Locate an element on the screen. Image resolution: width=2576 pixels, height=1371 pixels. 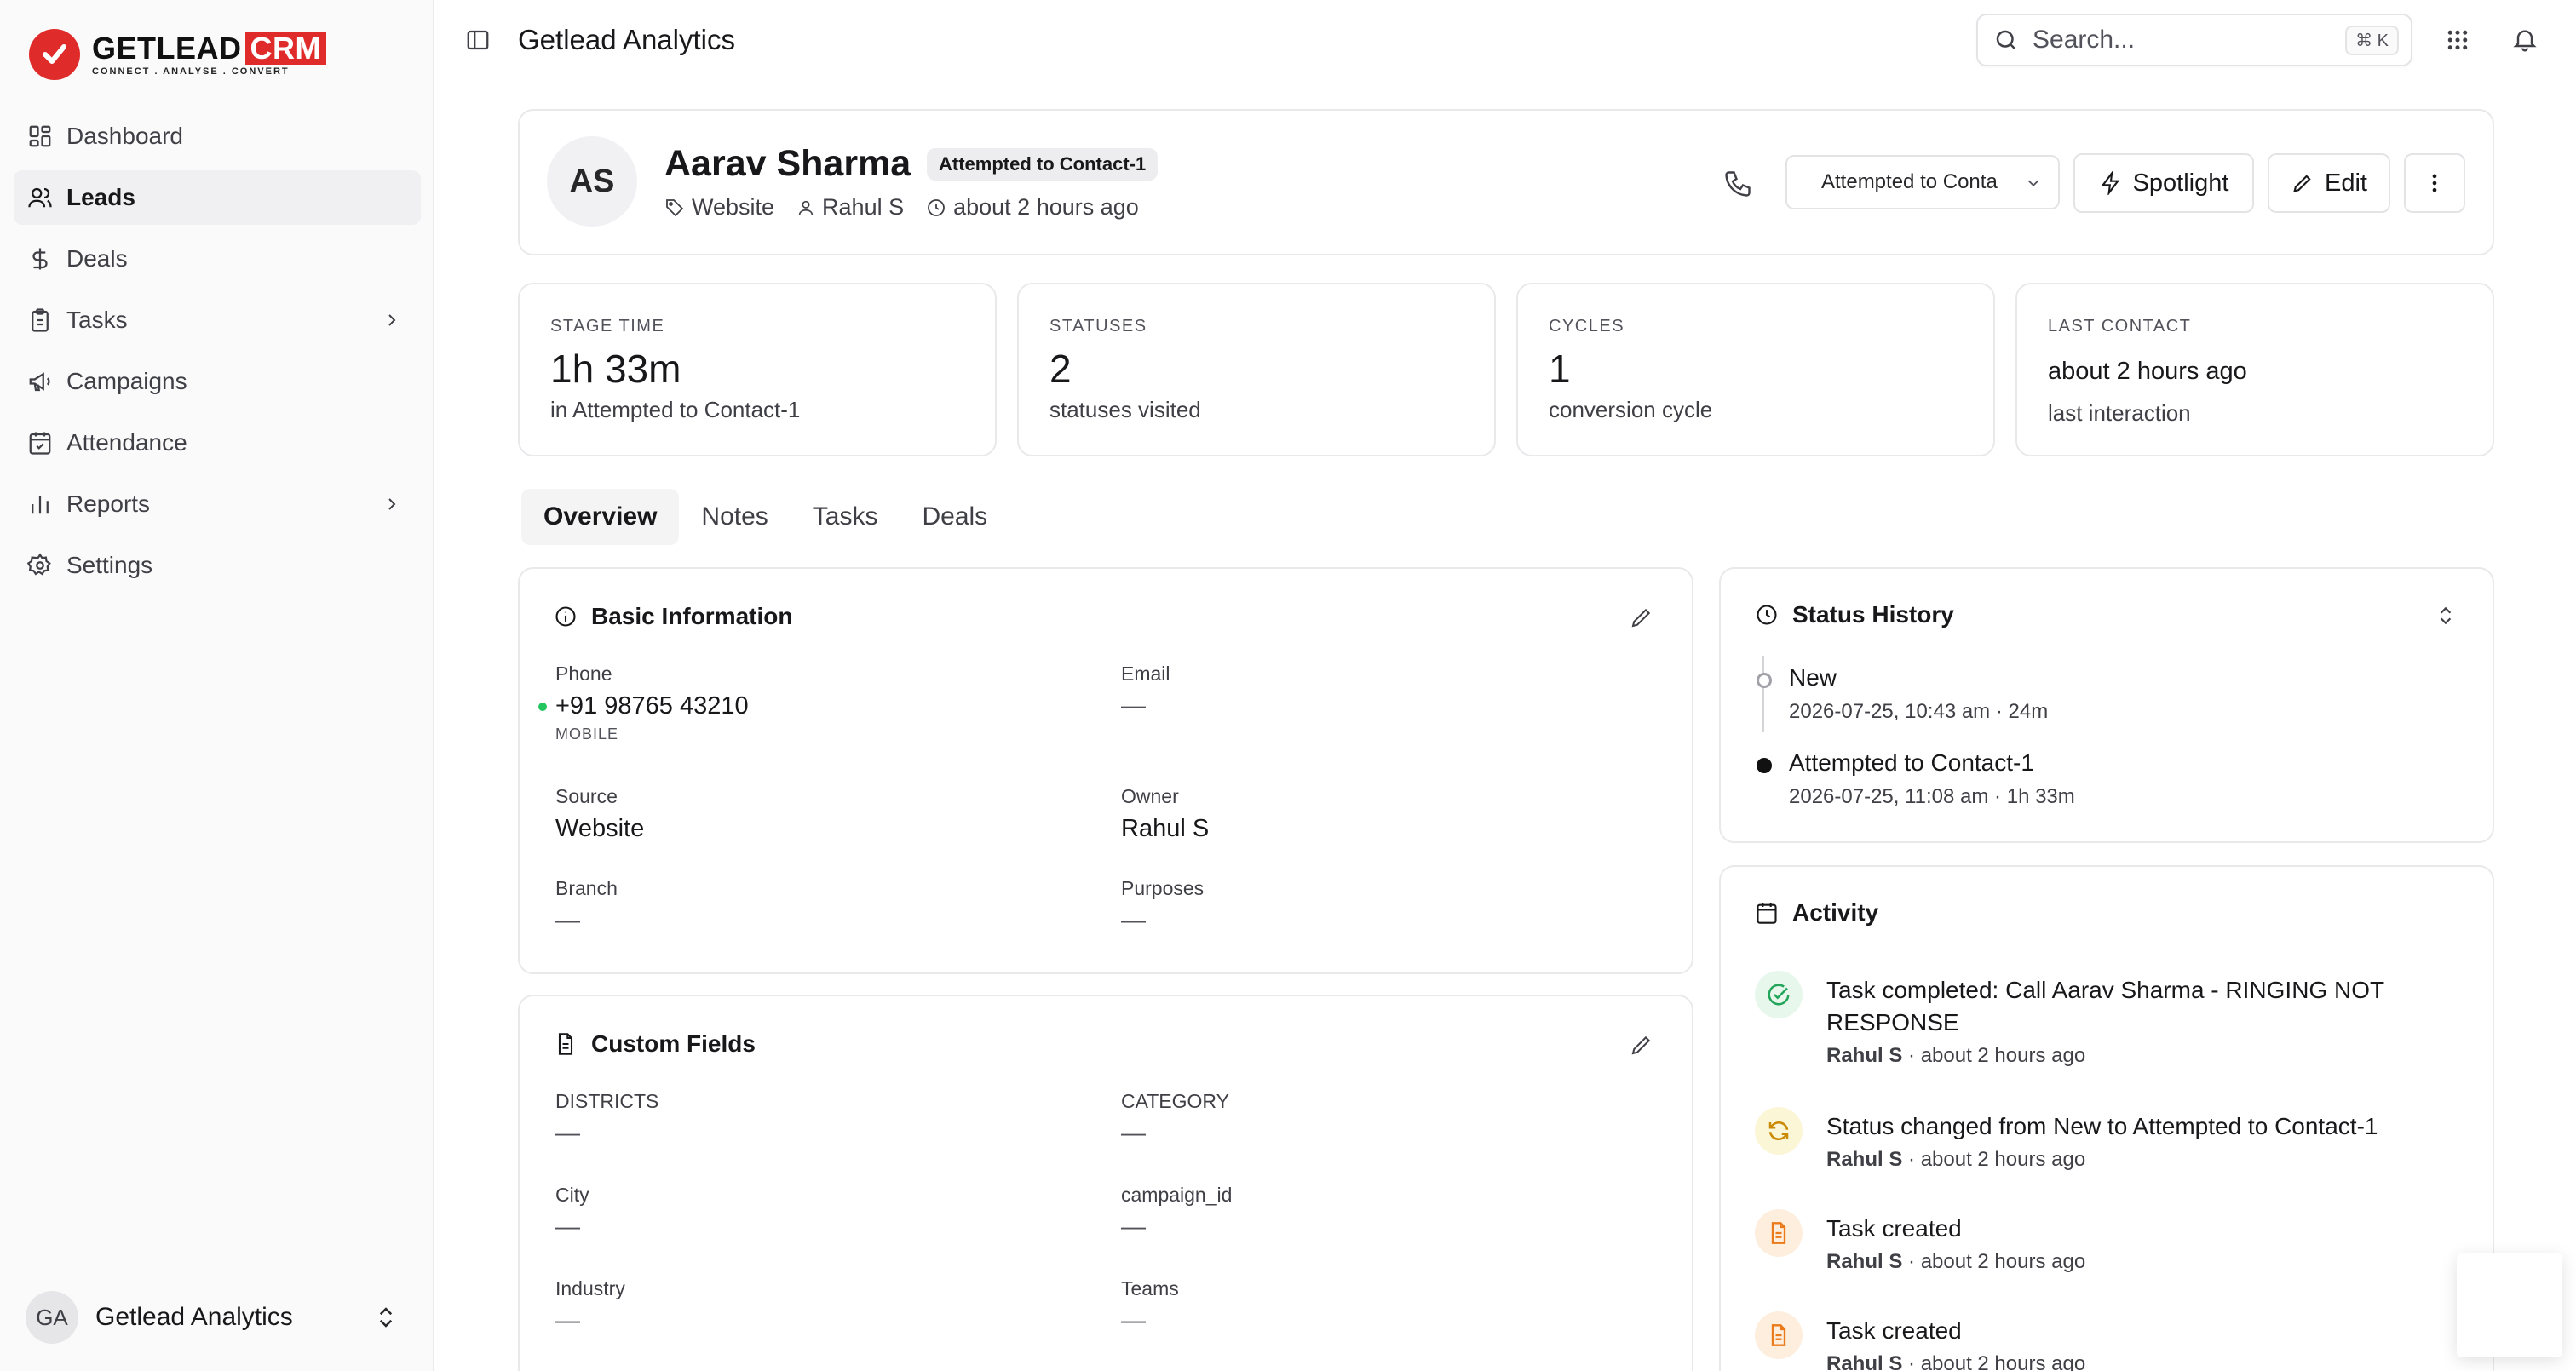
tab-tasks: Tasks is located at coordinates (845, 517).